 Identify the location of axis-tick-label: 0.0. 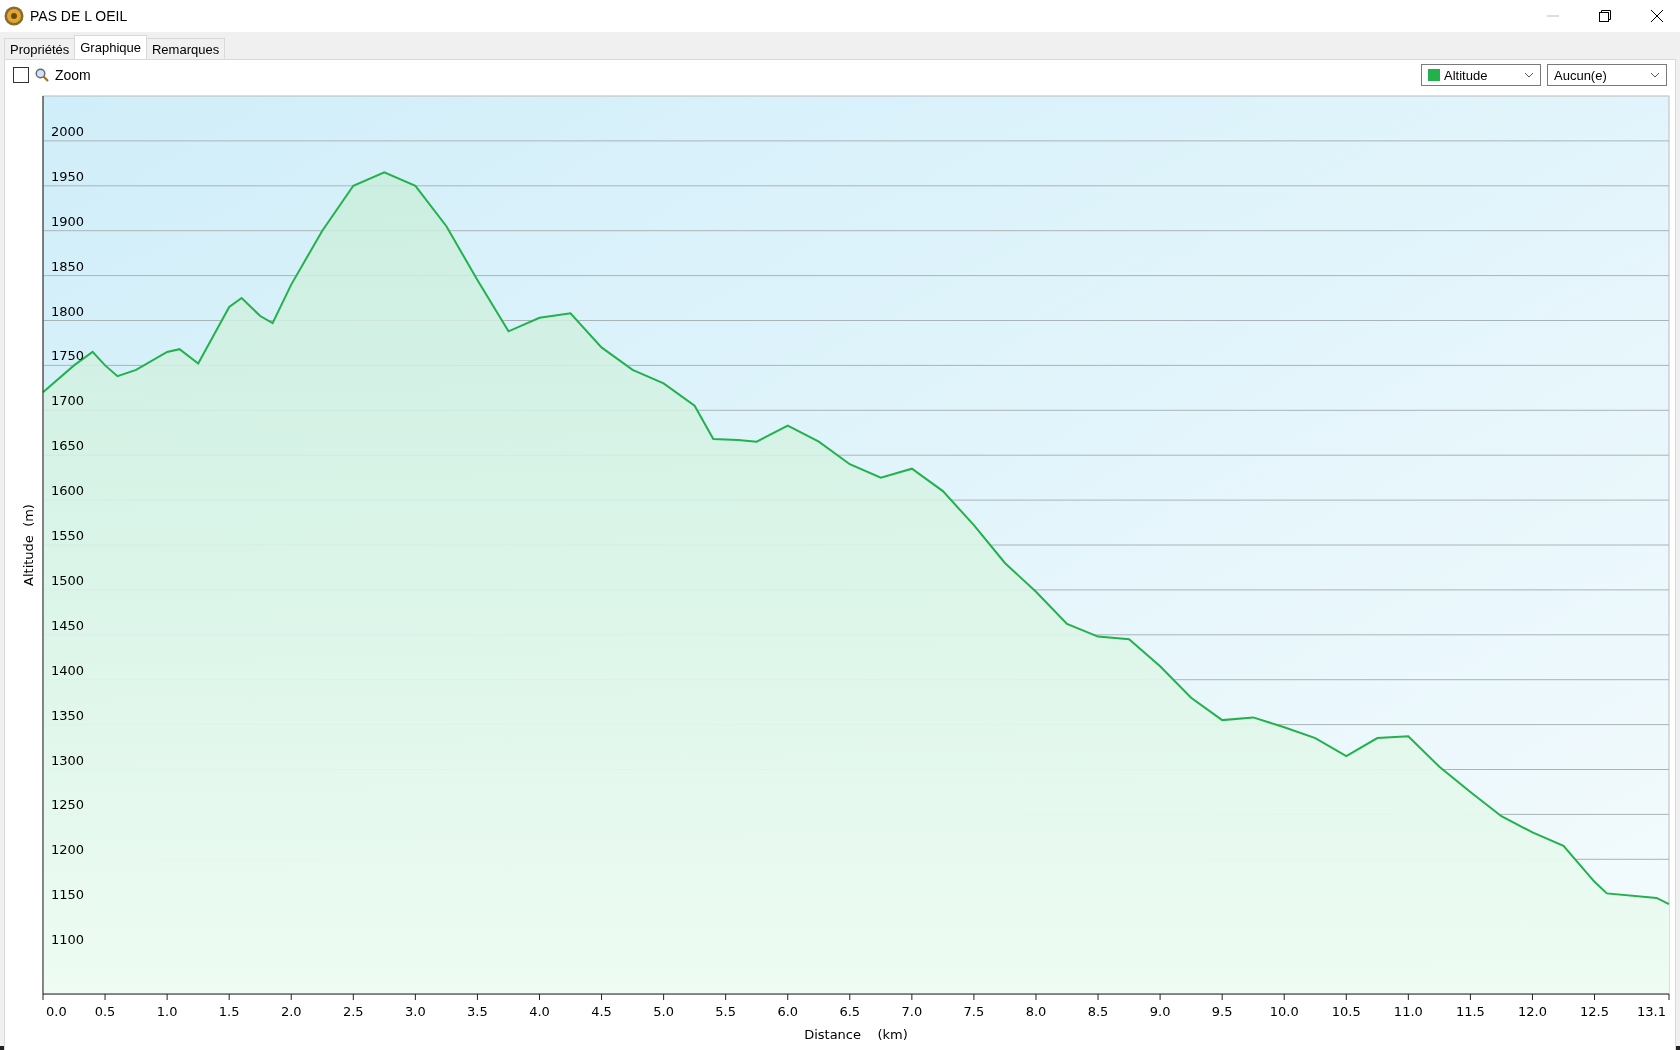
(56, 1011).